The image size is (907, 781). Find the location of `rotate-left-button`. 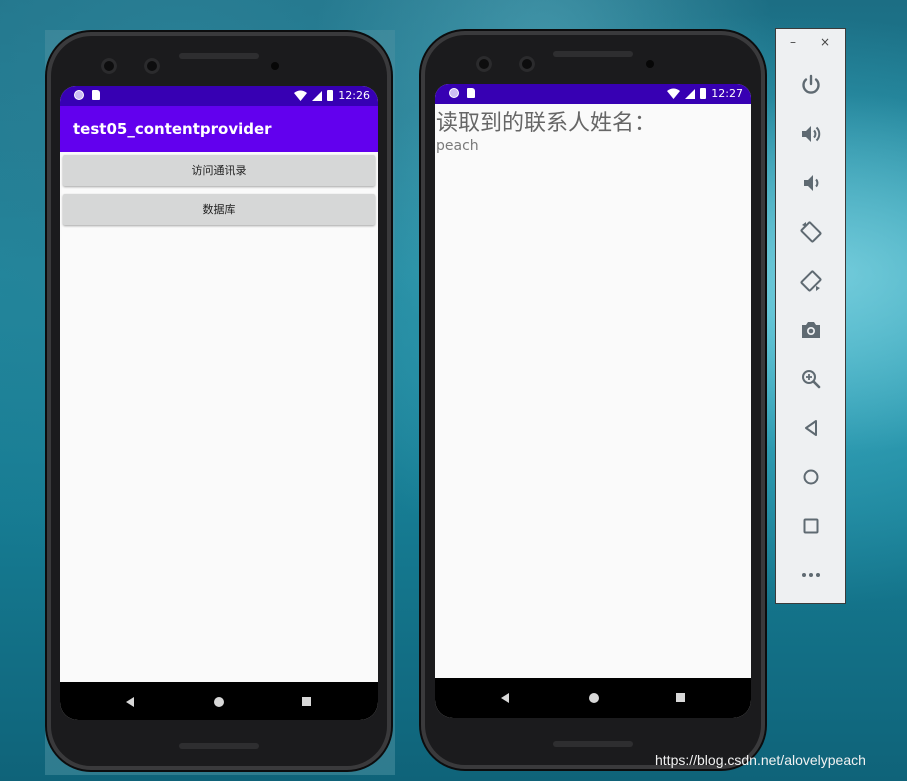

rotate-left-button is located at coordinates (811, 232).